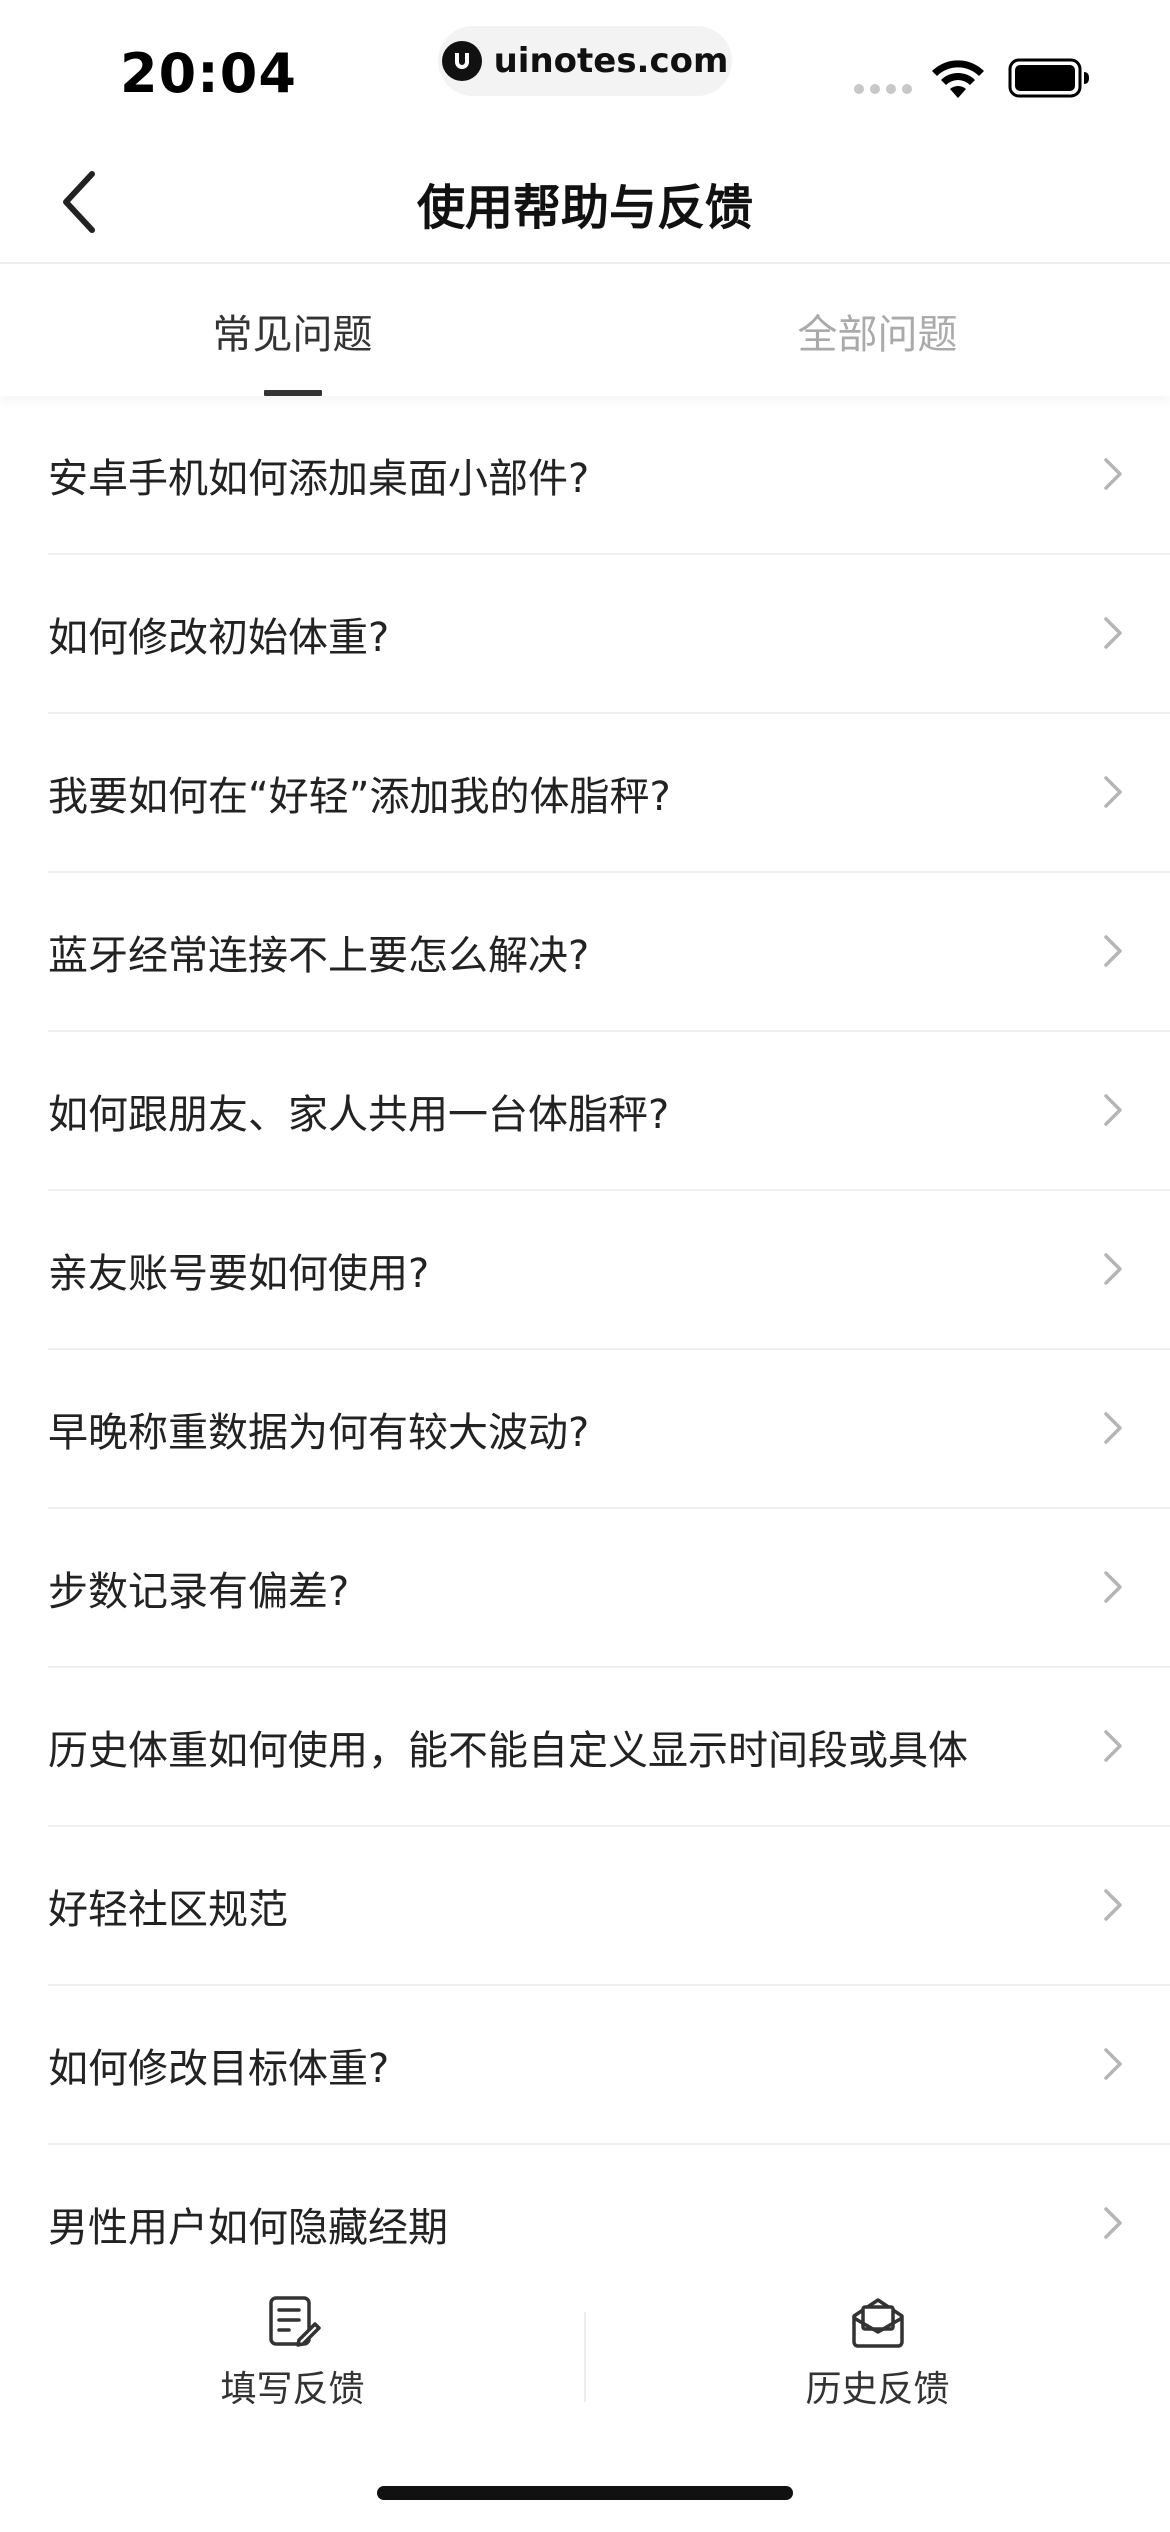 The image size is (1170, 2532). I want to click on battery-icon, so click(1048, 78).